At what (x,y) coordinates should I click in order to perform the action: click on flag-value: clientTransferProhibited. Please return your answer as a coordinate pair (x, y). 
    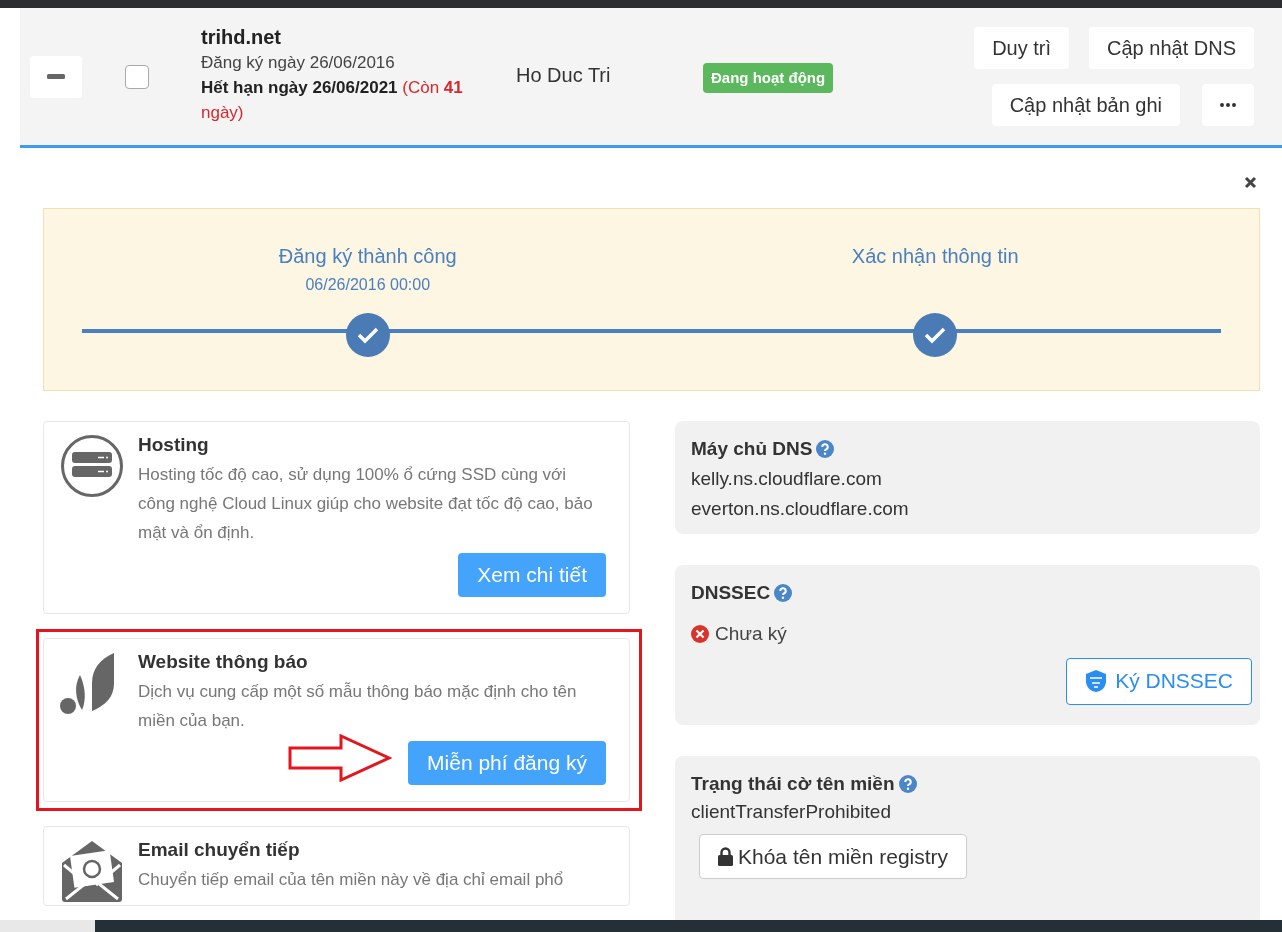
    Looking at the image, I should click on (791, 812).